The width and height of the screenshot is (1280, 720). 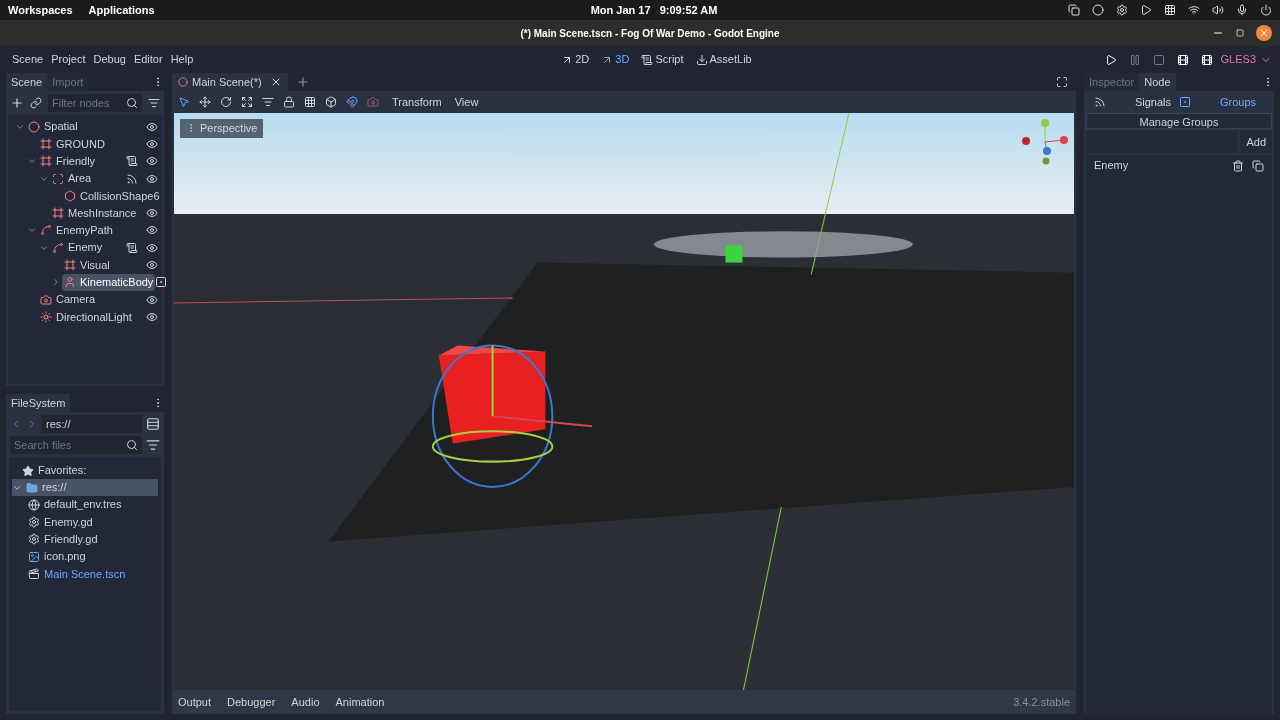 I want to click on tree-item: Area, so click(x=72, y=178).